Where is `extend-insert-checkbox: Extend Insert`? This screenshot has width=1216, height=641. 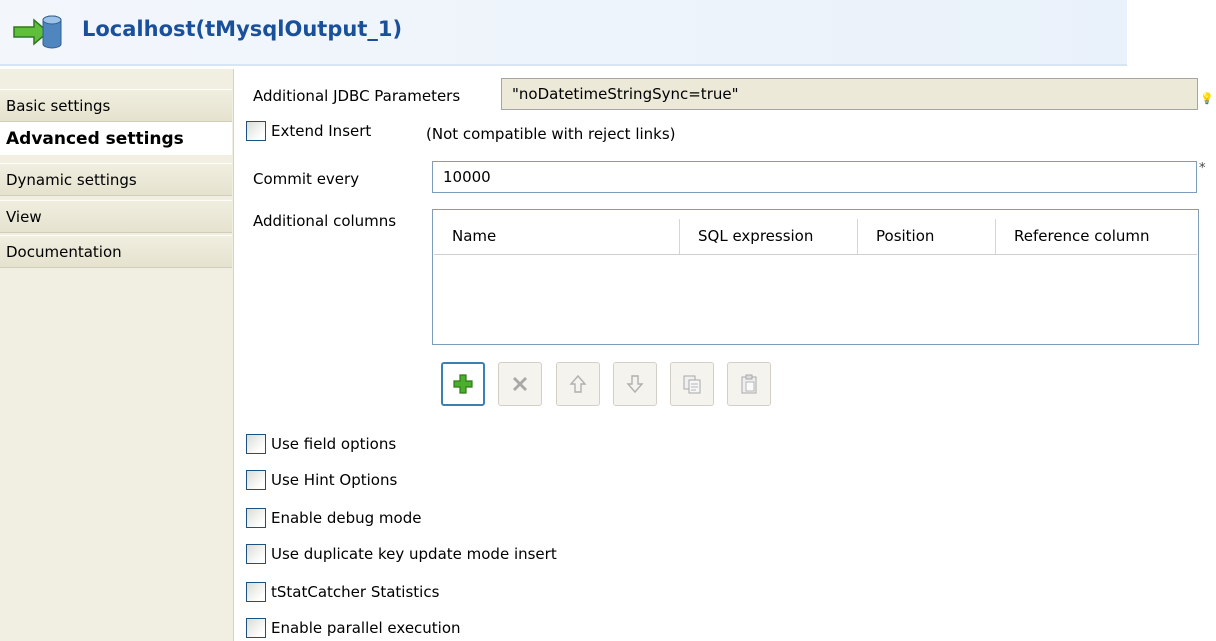 extend-insert-checkbox: Extend Insert is located at coordinates (308, 131).